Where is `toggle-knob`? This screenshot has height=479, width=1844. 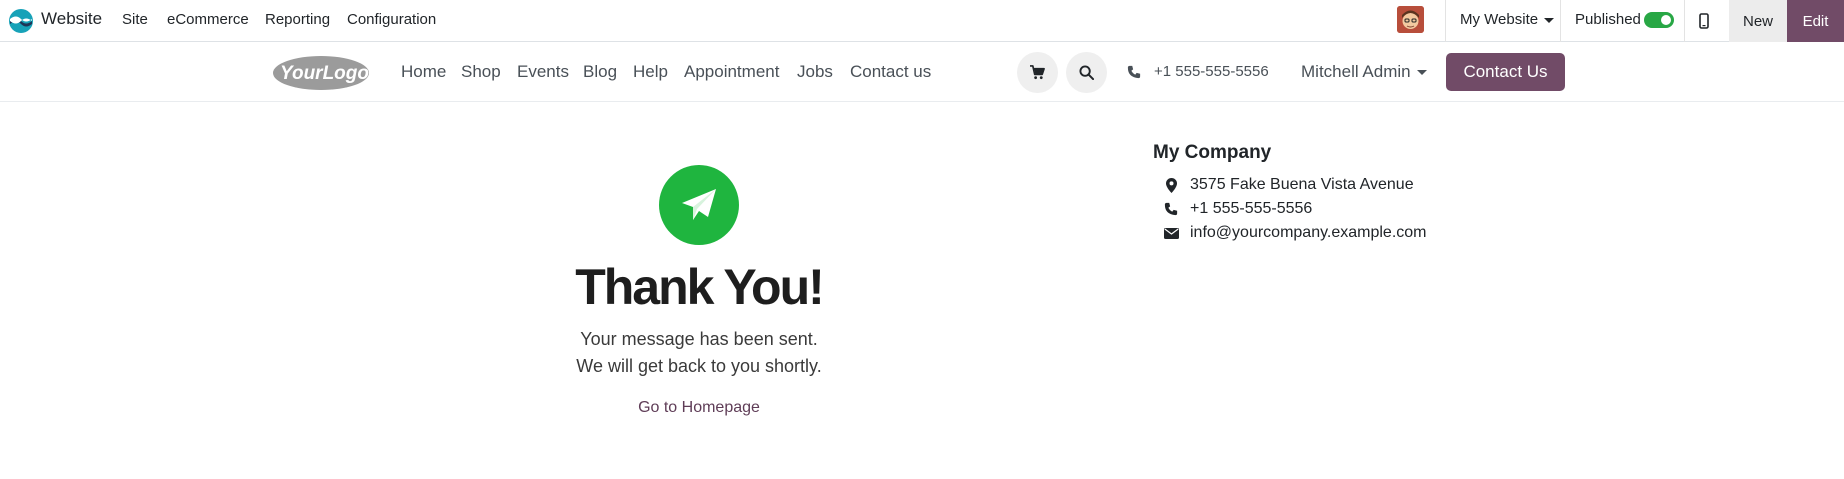
toggle-knob is located at coordinates (1666, 20).